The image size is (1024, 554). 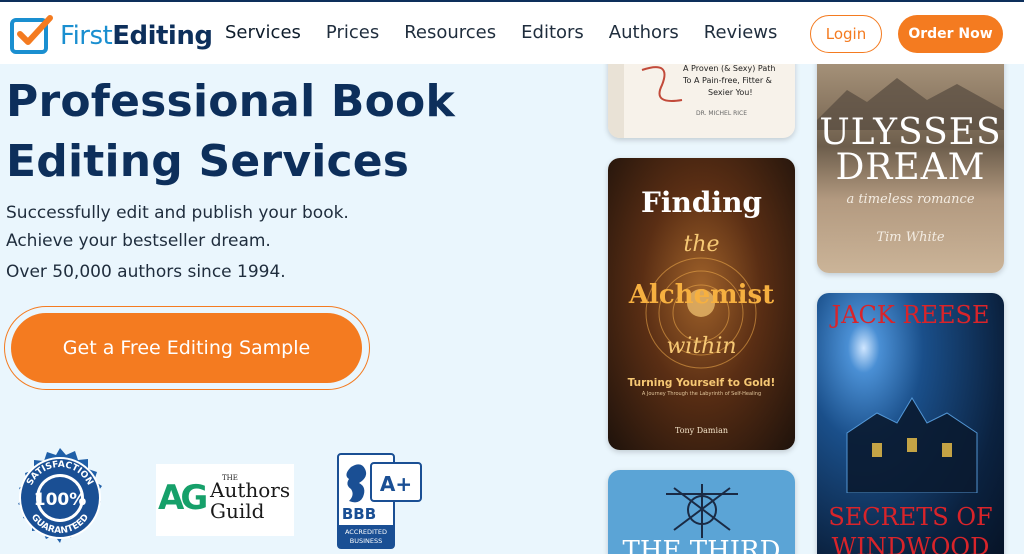 I want to click on logo-wordmark: FirstEditing, so click(x=136, y=36).